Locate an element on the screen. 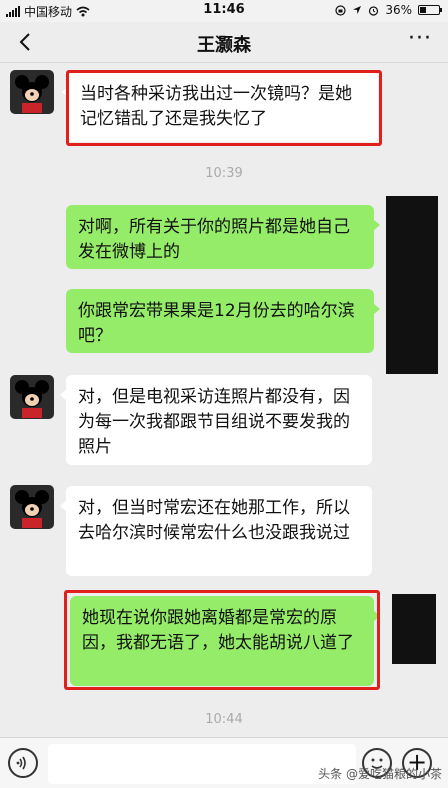  message-text: 当时各种采访我出过一次镜吗？是她记忆错乱了还是我失忆了 is located at coordinates (216, 106).